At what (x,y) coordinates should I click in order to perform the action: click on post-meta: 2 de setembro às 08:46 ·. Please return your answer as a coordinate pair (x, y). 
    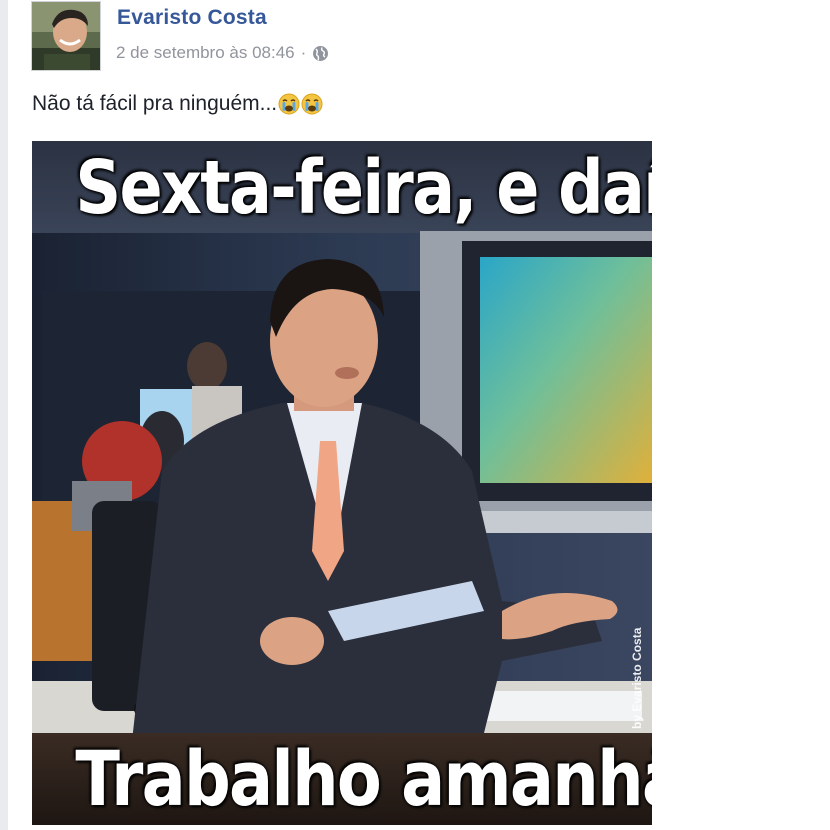
    Looking at the image, I should click on (222, 53).